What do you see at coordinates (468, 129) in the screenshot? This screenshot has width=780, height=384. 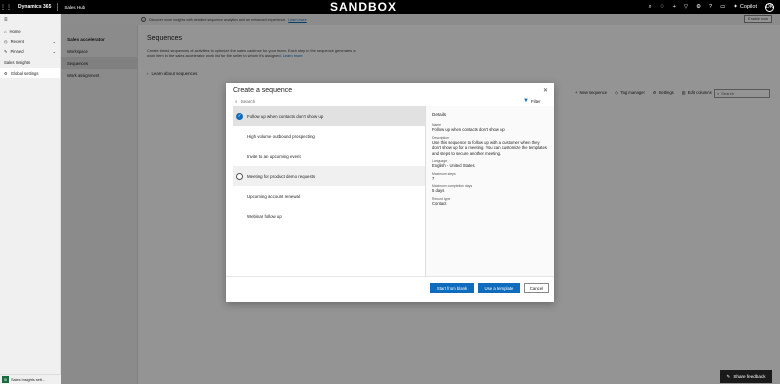 I see `detail-value: Follow up when contacts don't show up` at bounding box center [468, 129].